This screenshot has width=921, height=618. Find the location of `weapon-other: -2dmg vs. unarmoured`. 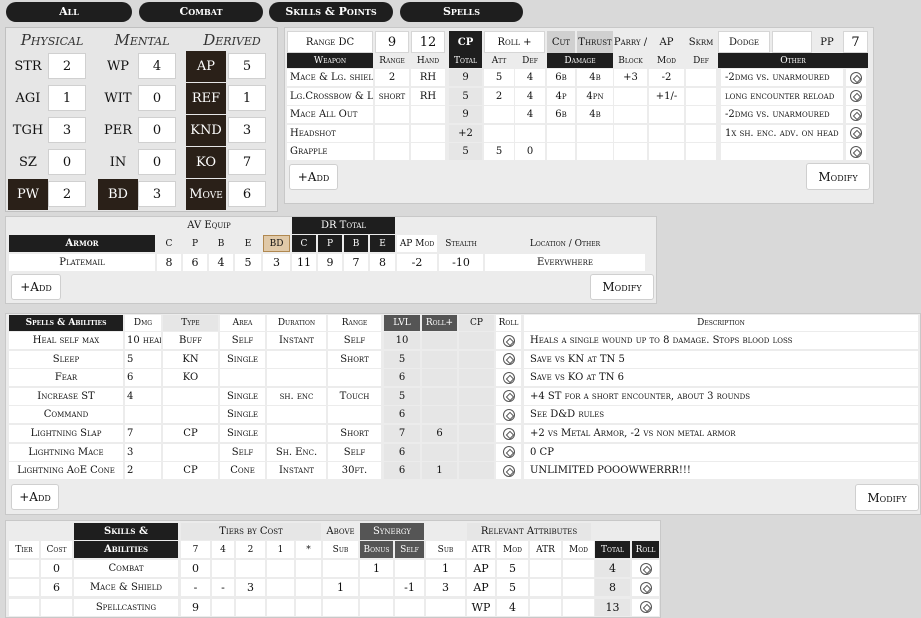

weapon-other: -2dmg vs. unarmoured is located at coordinates (782, 114).